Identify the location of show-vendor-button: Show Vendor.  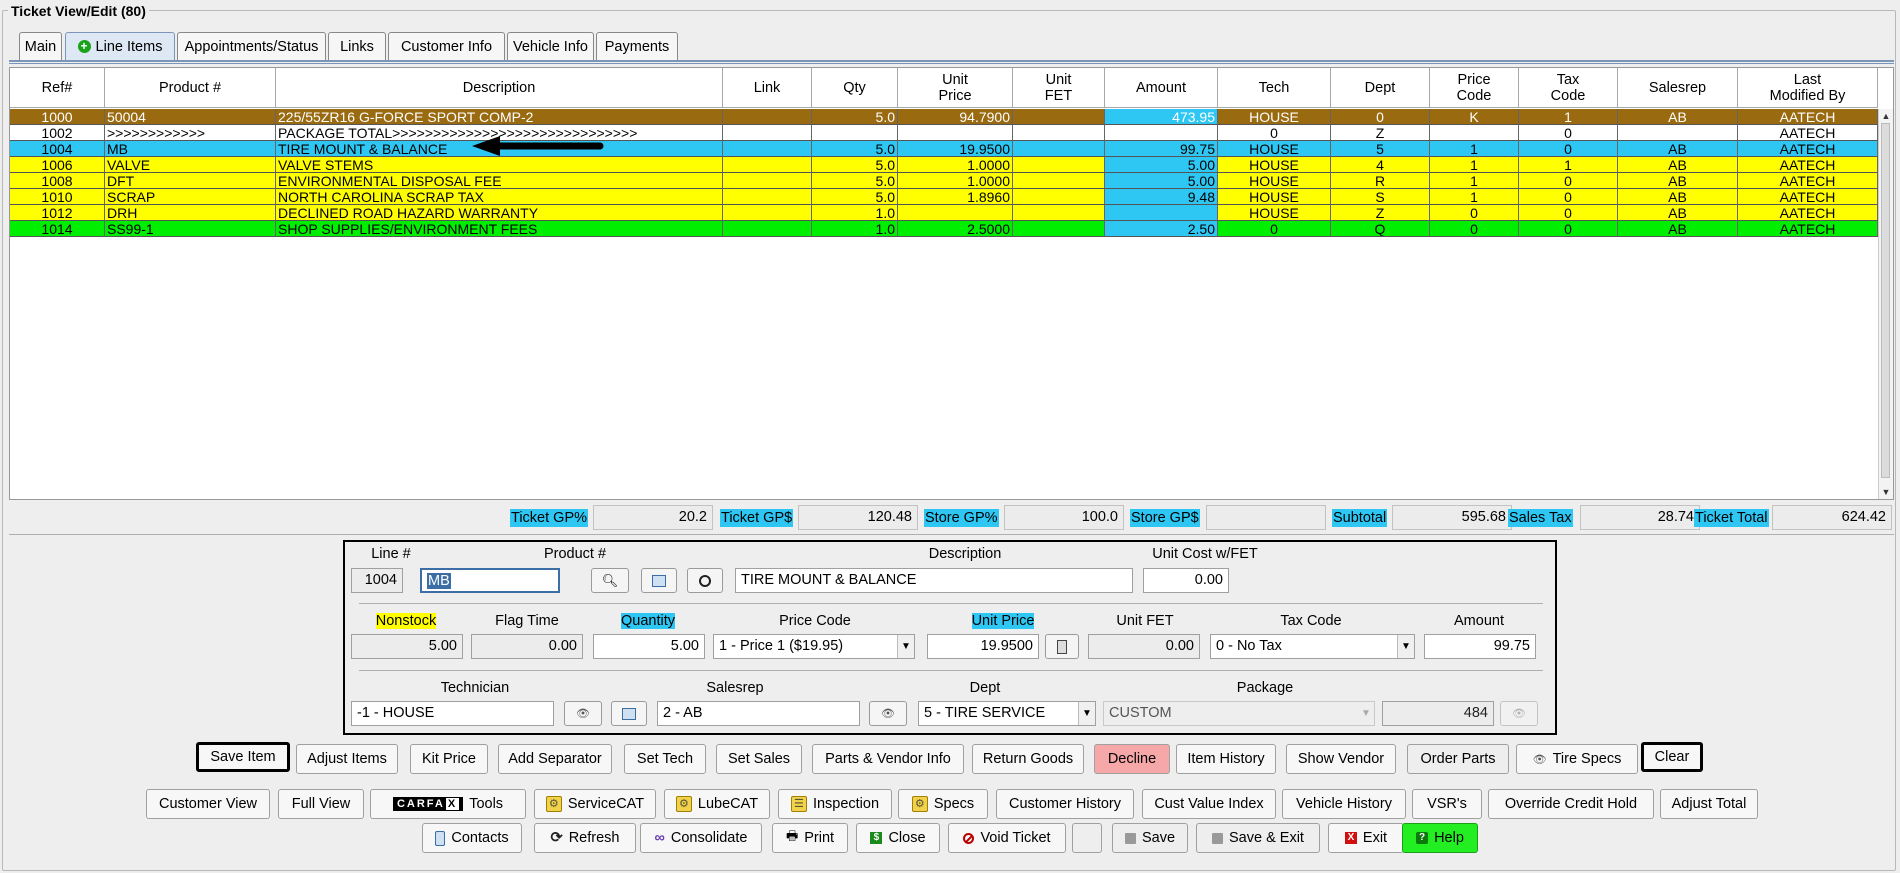
(1341, 759).